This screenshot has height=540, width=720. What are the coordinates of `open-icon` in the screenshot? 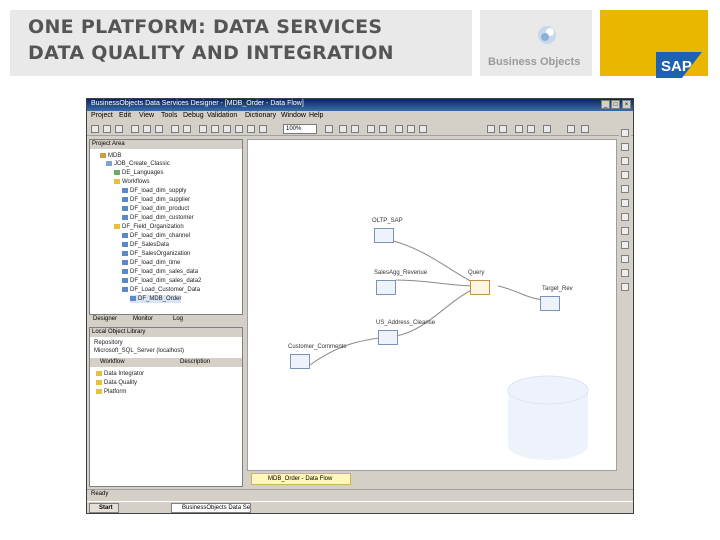 It's located at (107, 129).